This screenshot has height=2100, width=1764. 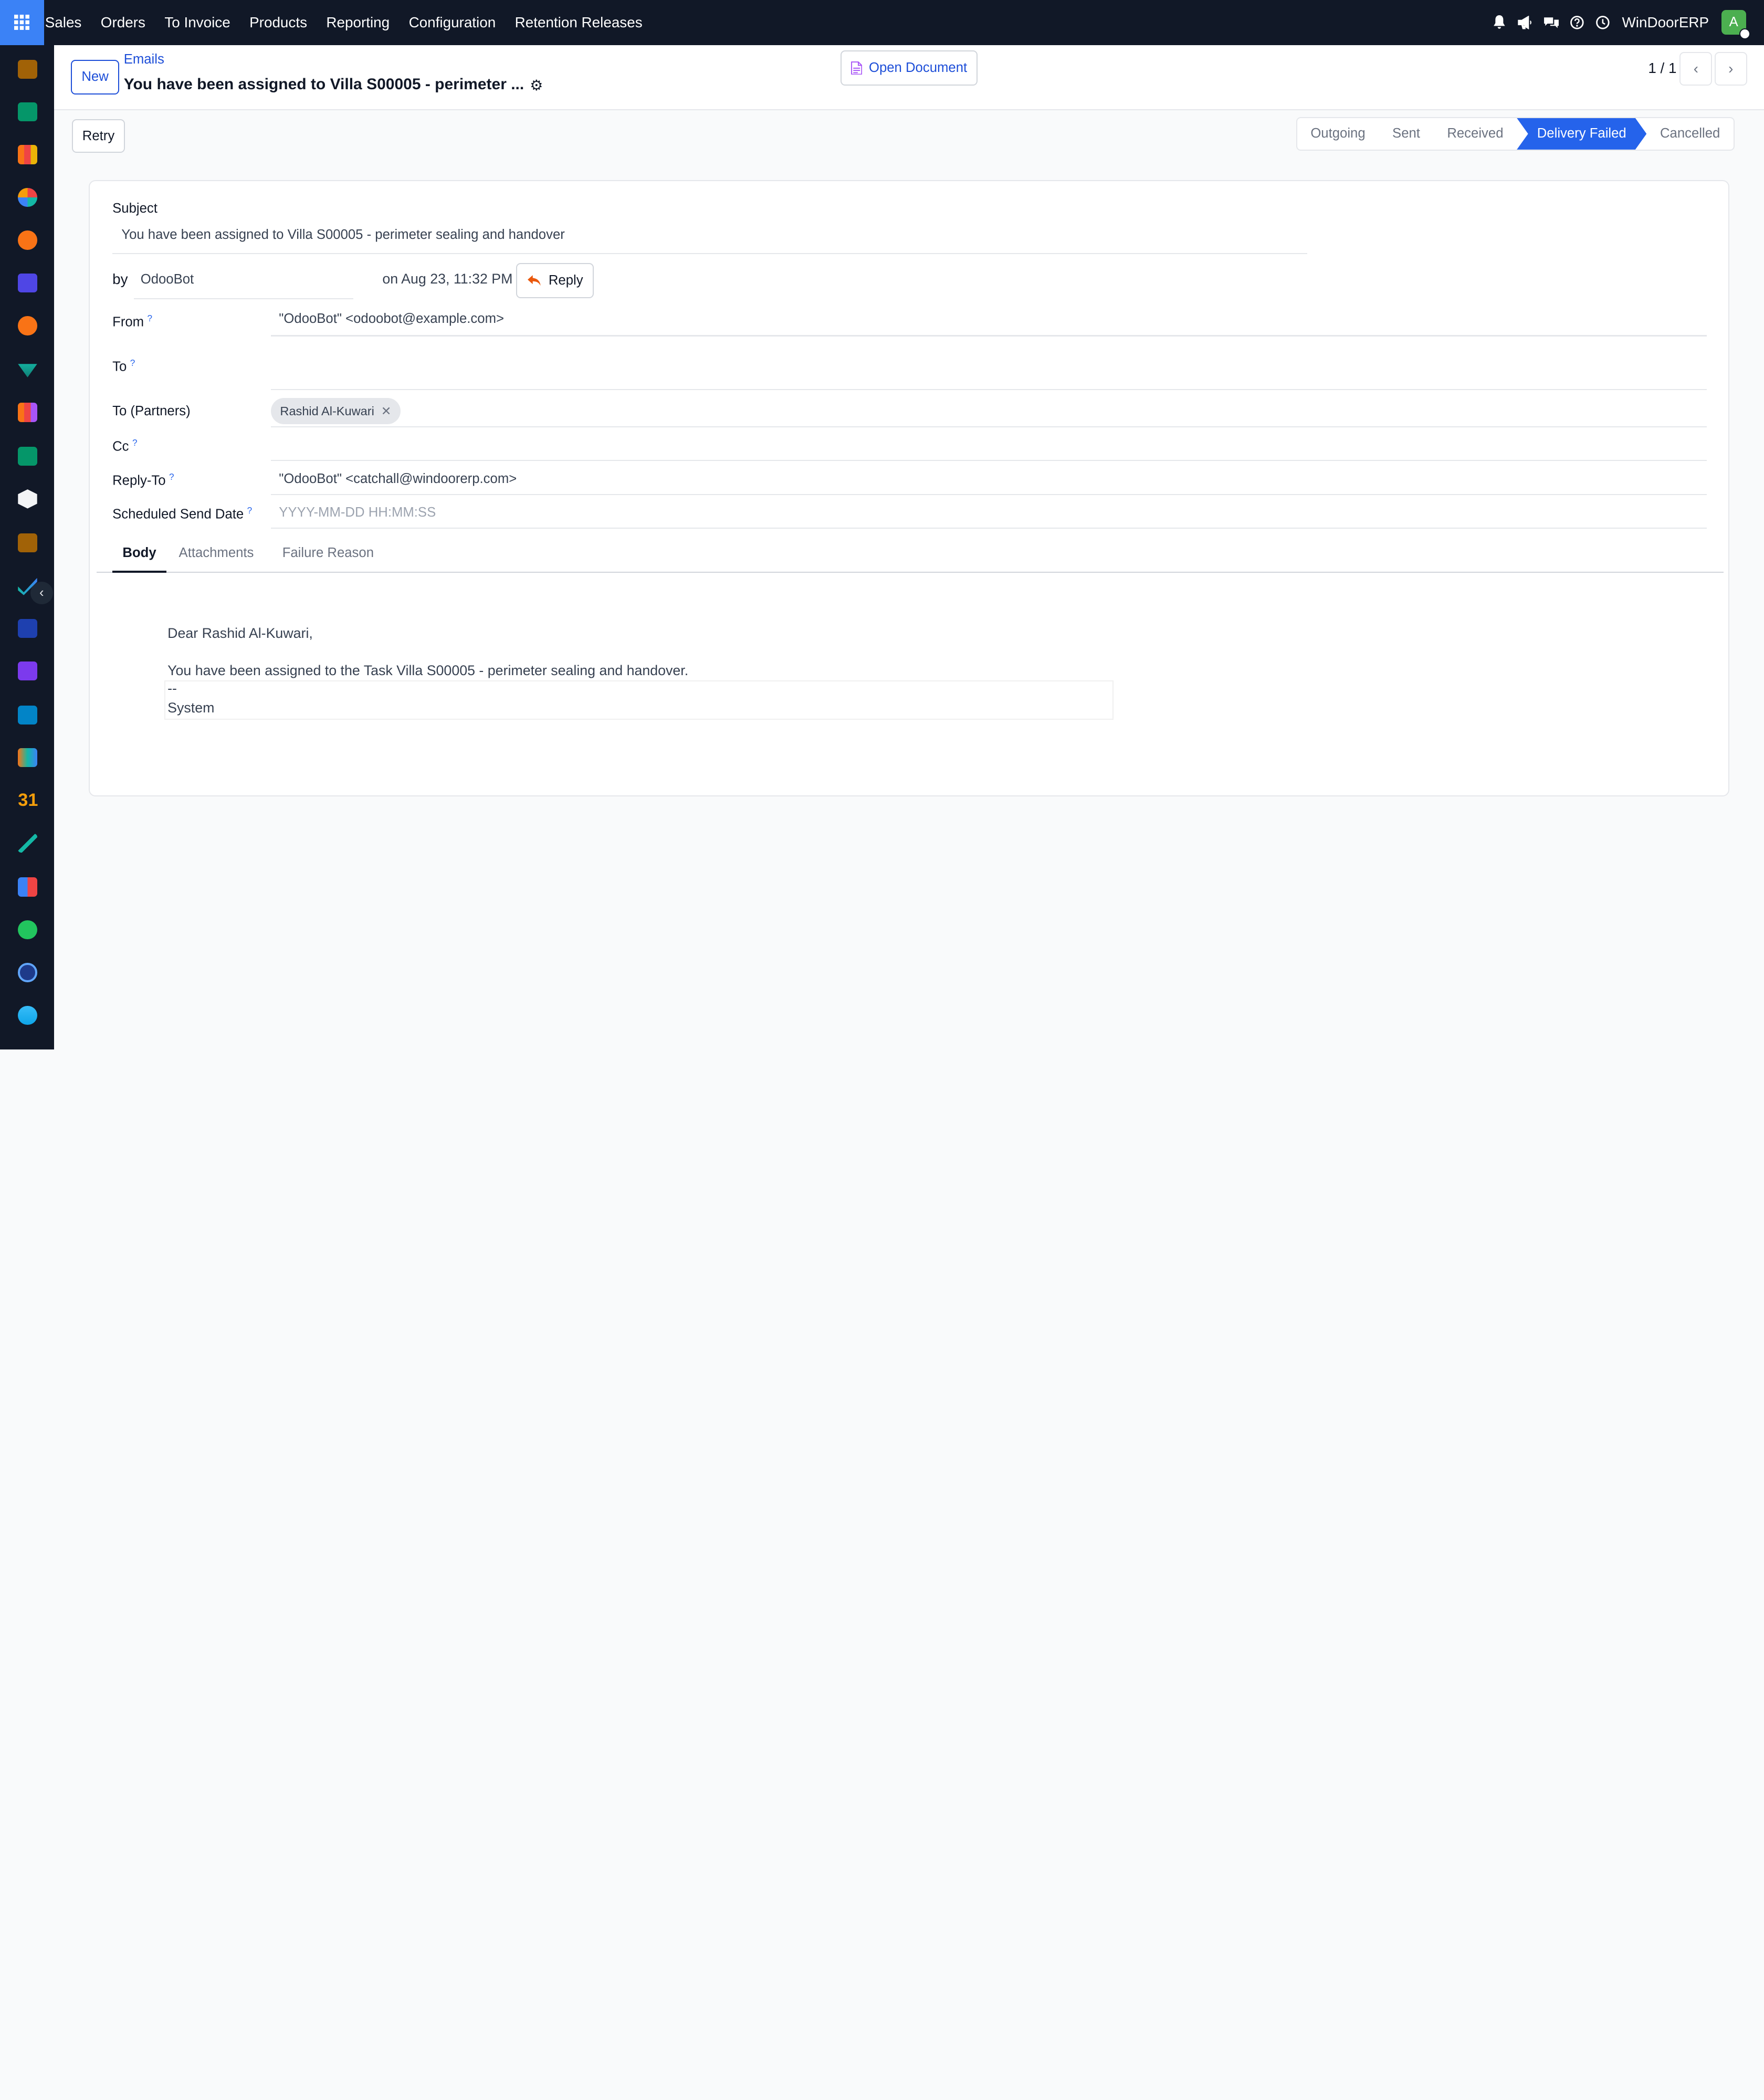 I want to click on document-icon, so click(x=856, y=68).